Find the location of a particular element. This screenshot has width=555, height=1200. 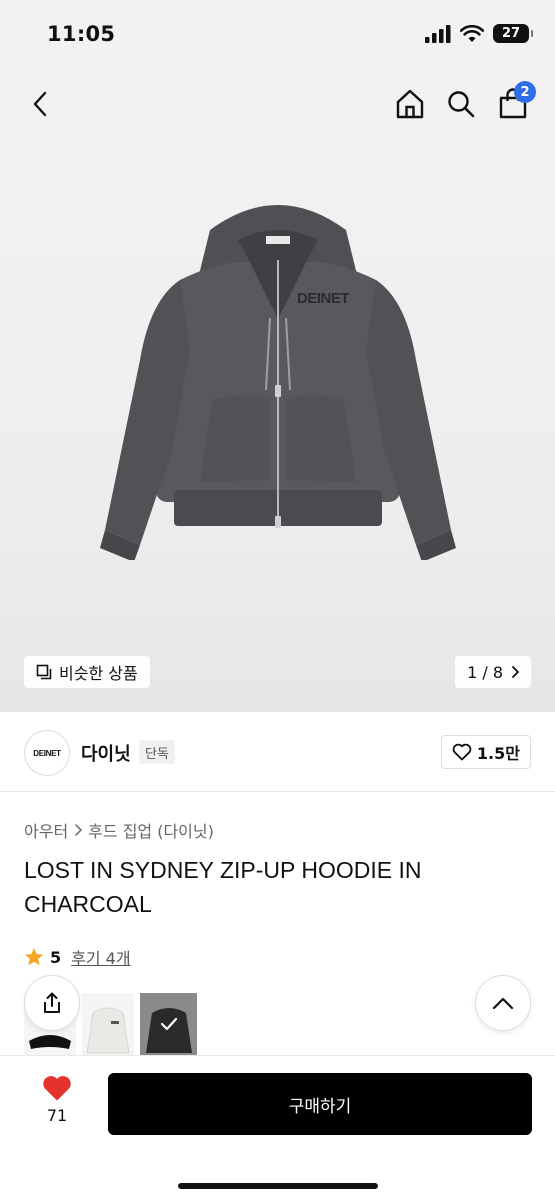

status-icons: 27 is located at coordinates (479, 33).